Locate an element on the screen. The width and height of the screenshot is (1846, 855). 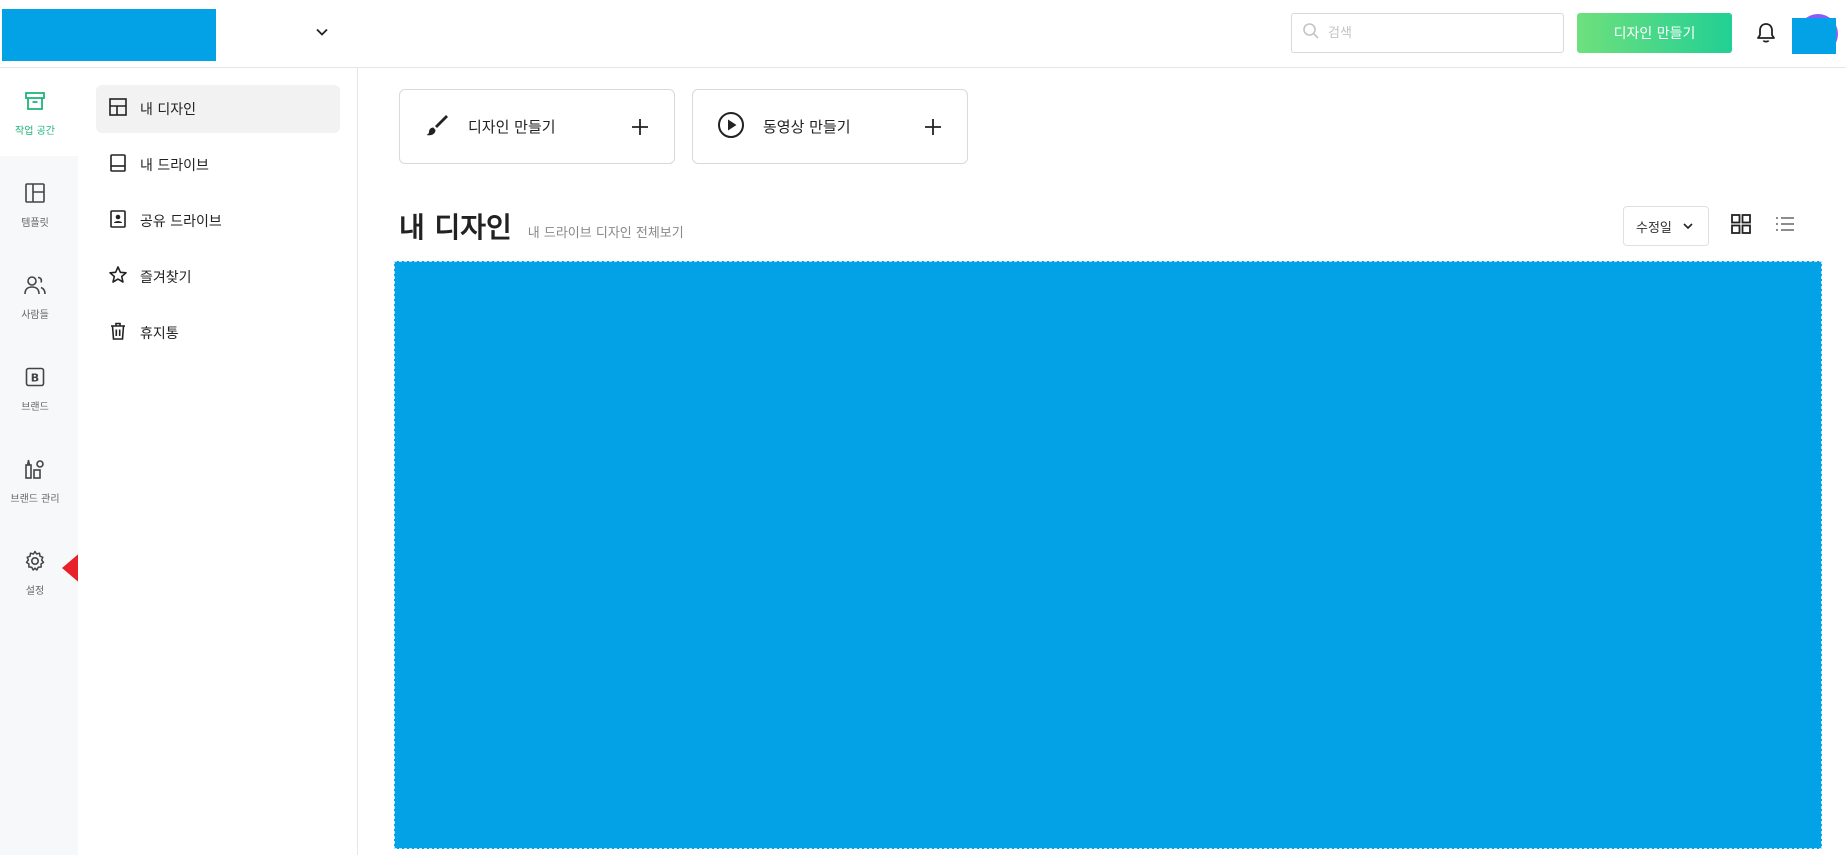
list-view-button is located at coordinates (1785, 226).